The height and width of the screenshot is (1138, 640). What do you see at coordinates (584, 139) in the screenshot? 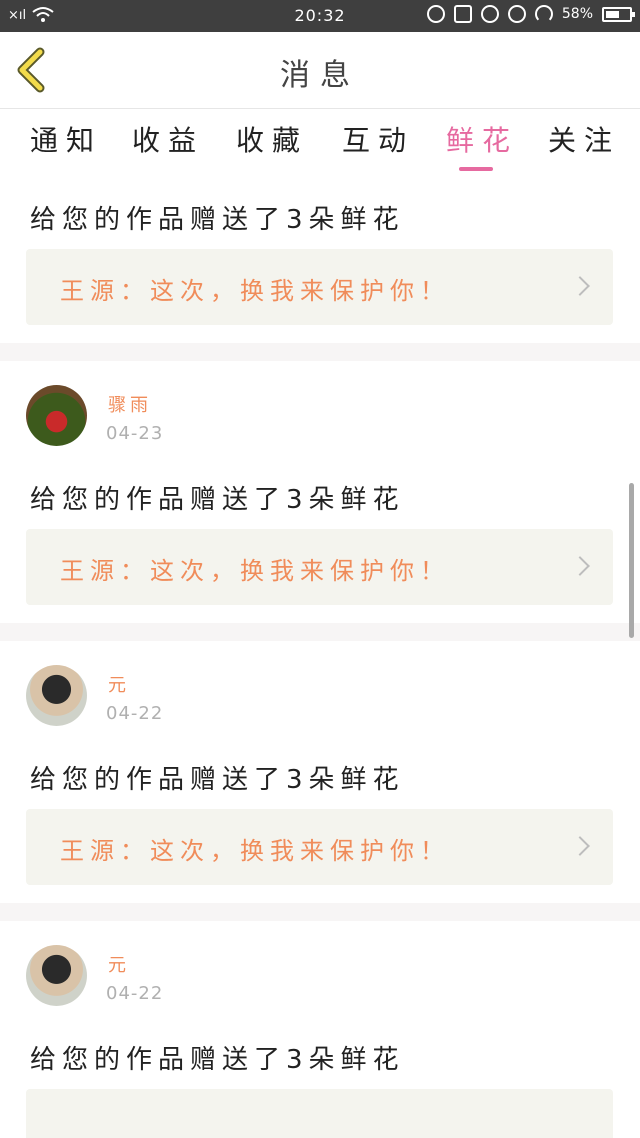
I see `tab-follow: 关注` at bounding box center [584, 139].